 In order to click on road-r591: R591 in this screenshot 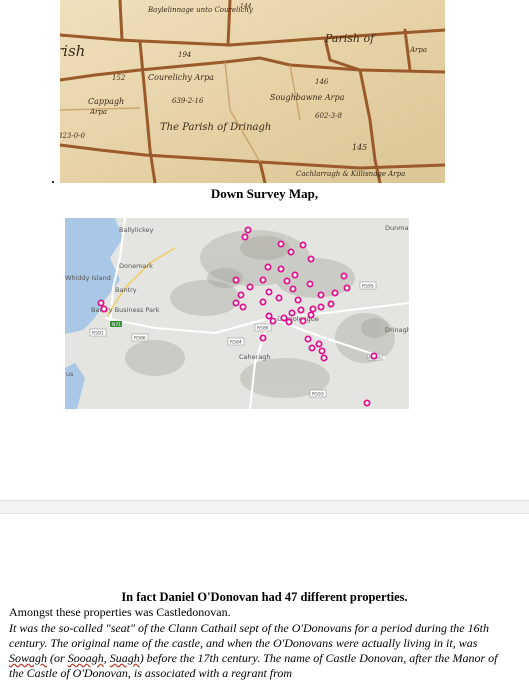, I will do `click(98, 334)`.